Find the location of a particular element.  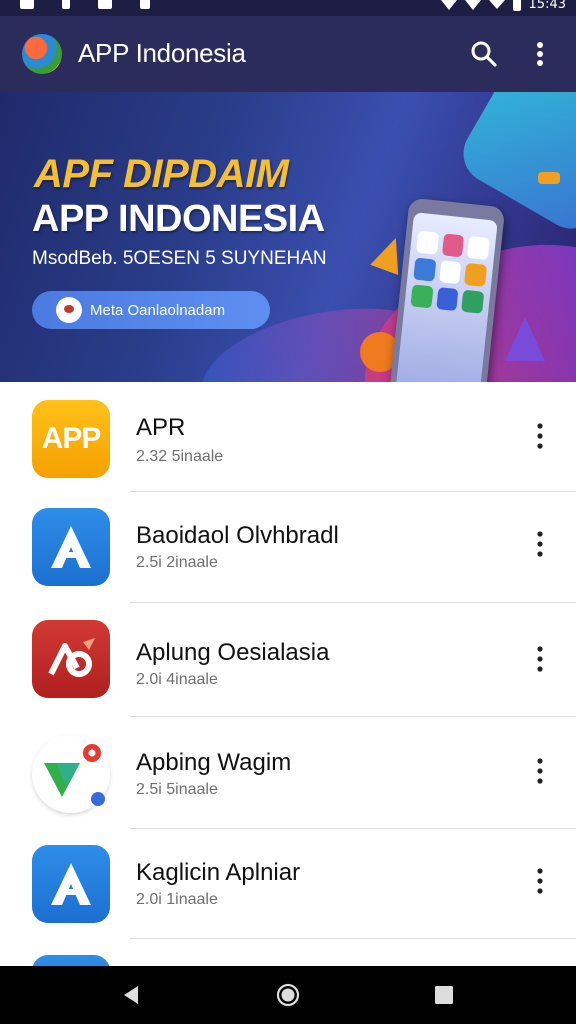

list-item: Kaglicin Aplniar 2.0i 1inaale is located at coordinates (288, 885).